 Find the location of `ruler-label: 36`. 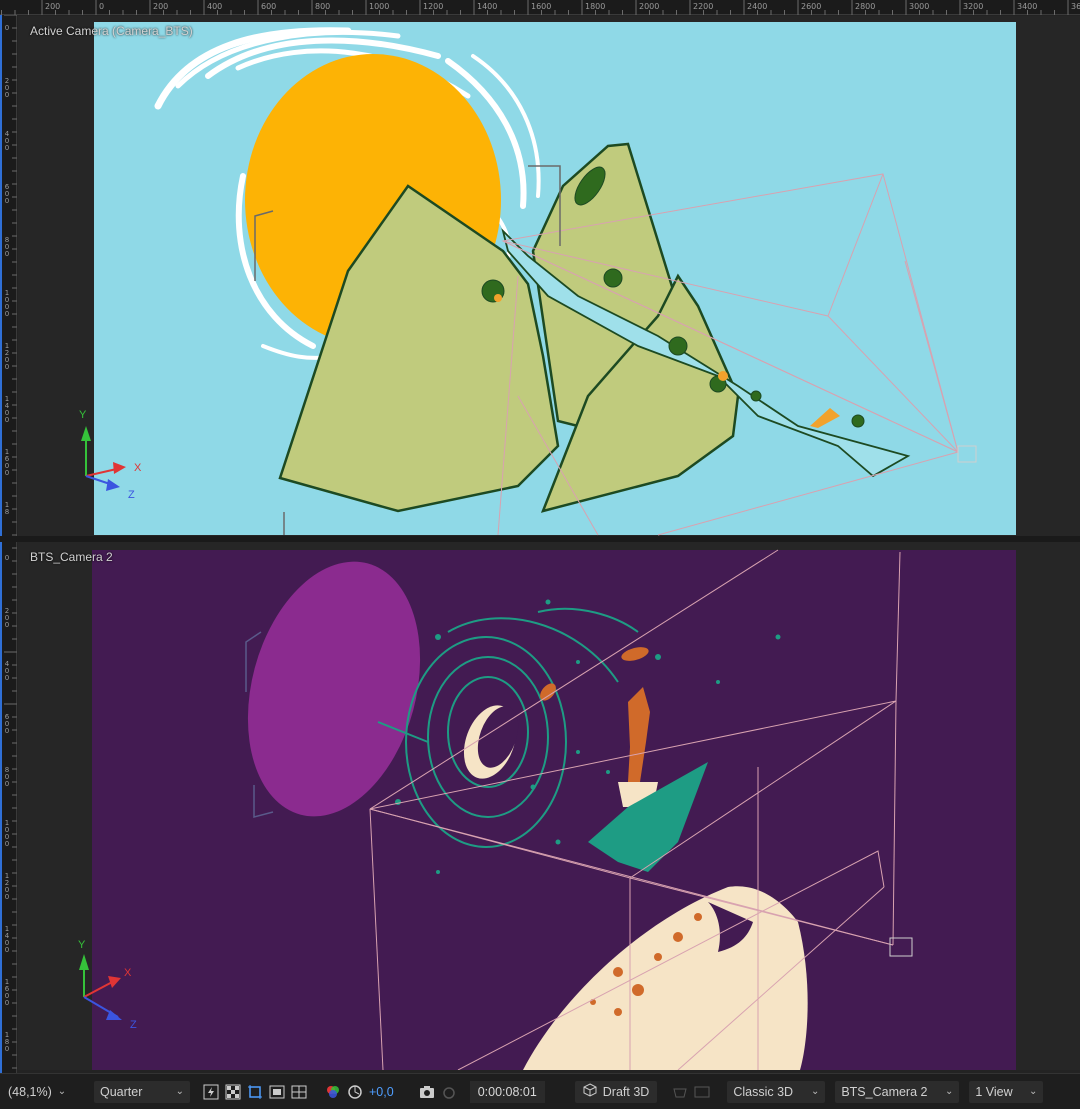

ruler-label: 36 is located at coordinates (1075, 6).